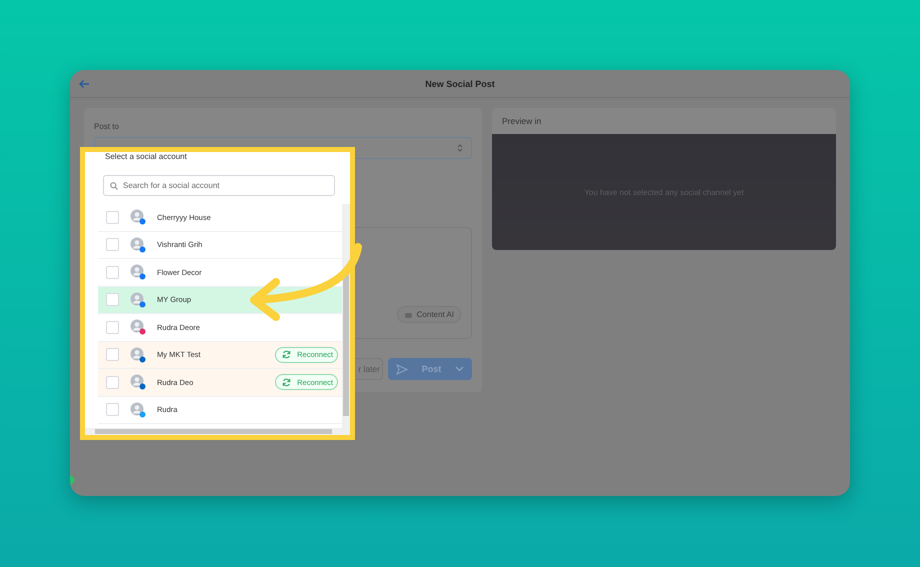 The image size is (920, 567). Describe the element at coordinates (146, 156) in the screenshot. I see `select-value: Select a social account` at that location.